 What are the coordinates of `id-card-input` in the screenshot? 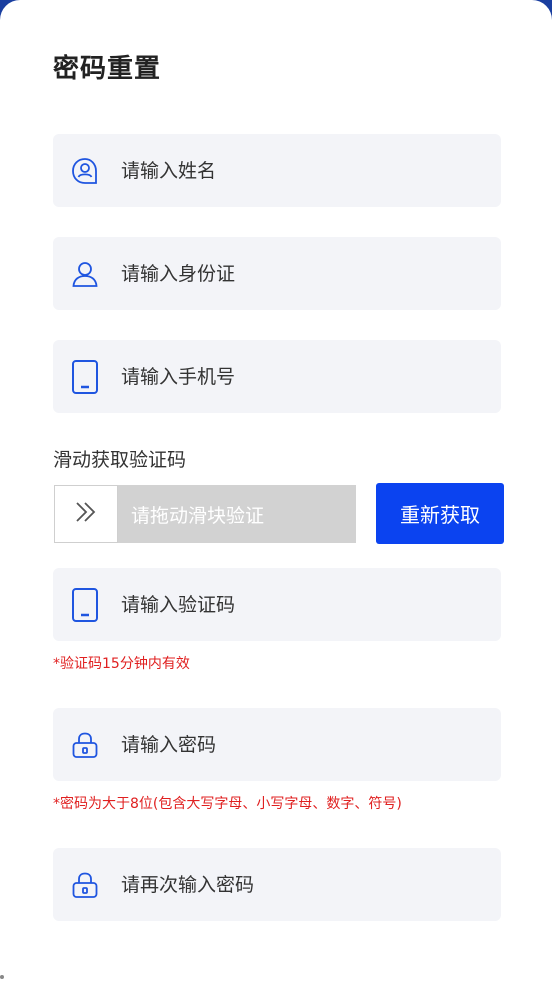 It's located at (301, 273).